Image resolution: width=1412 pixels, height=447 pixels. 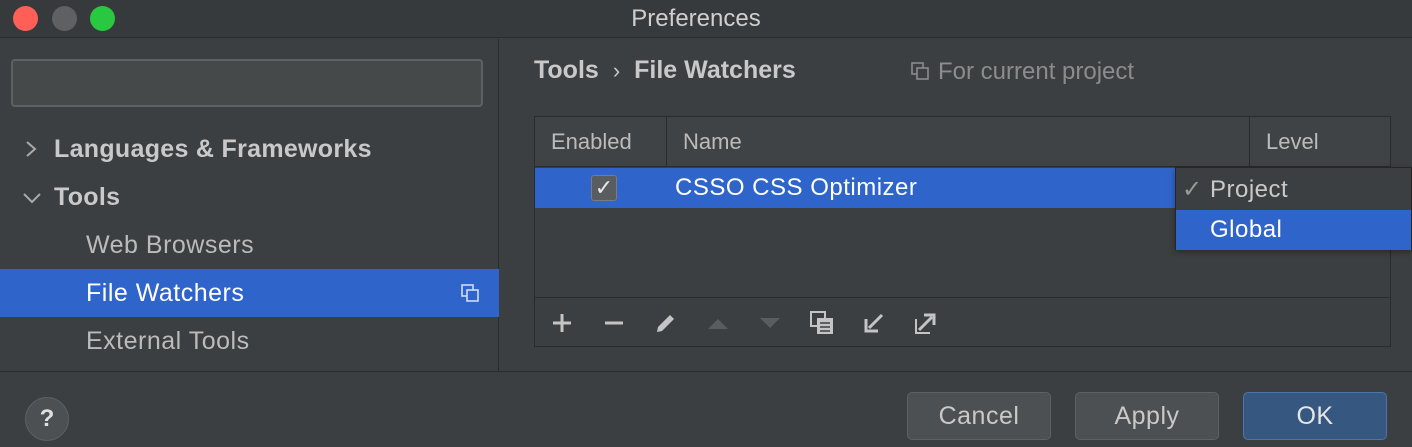 I want to click on column-header-name: Name, so click(x=958, y=142).